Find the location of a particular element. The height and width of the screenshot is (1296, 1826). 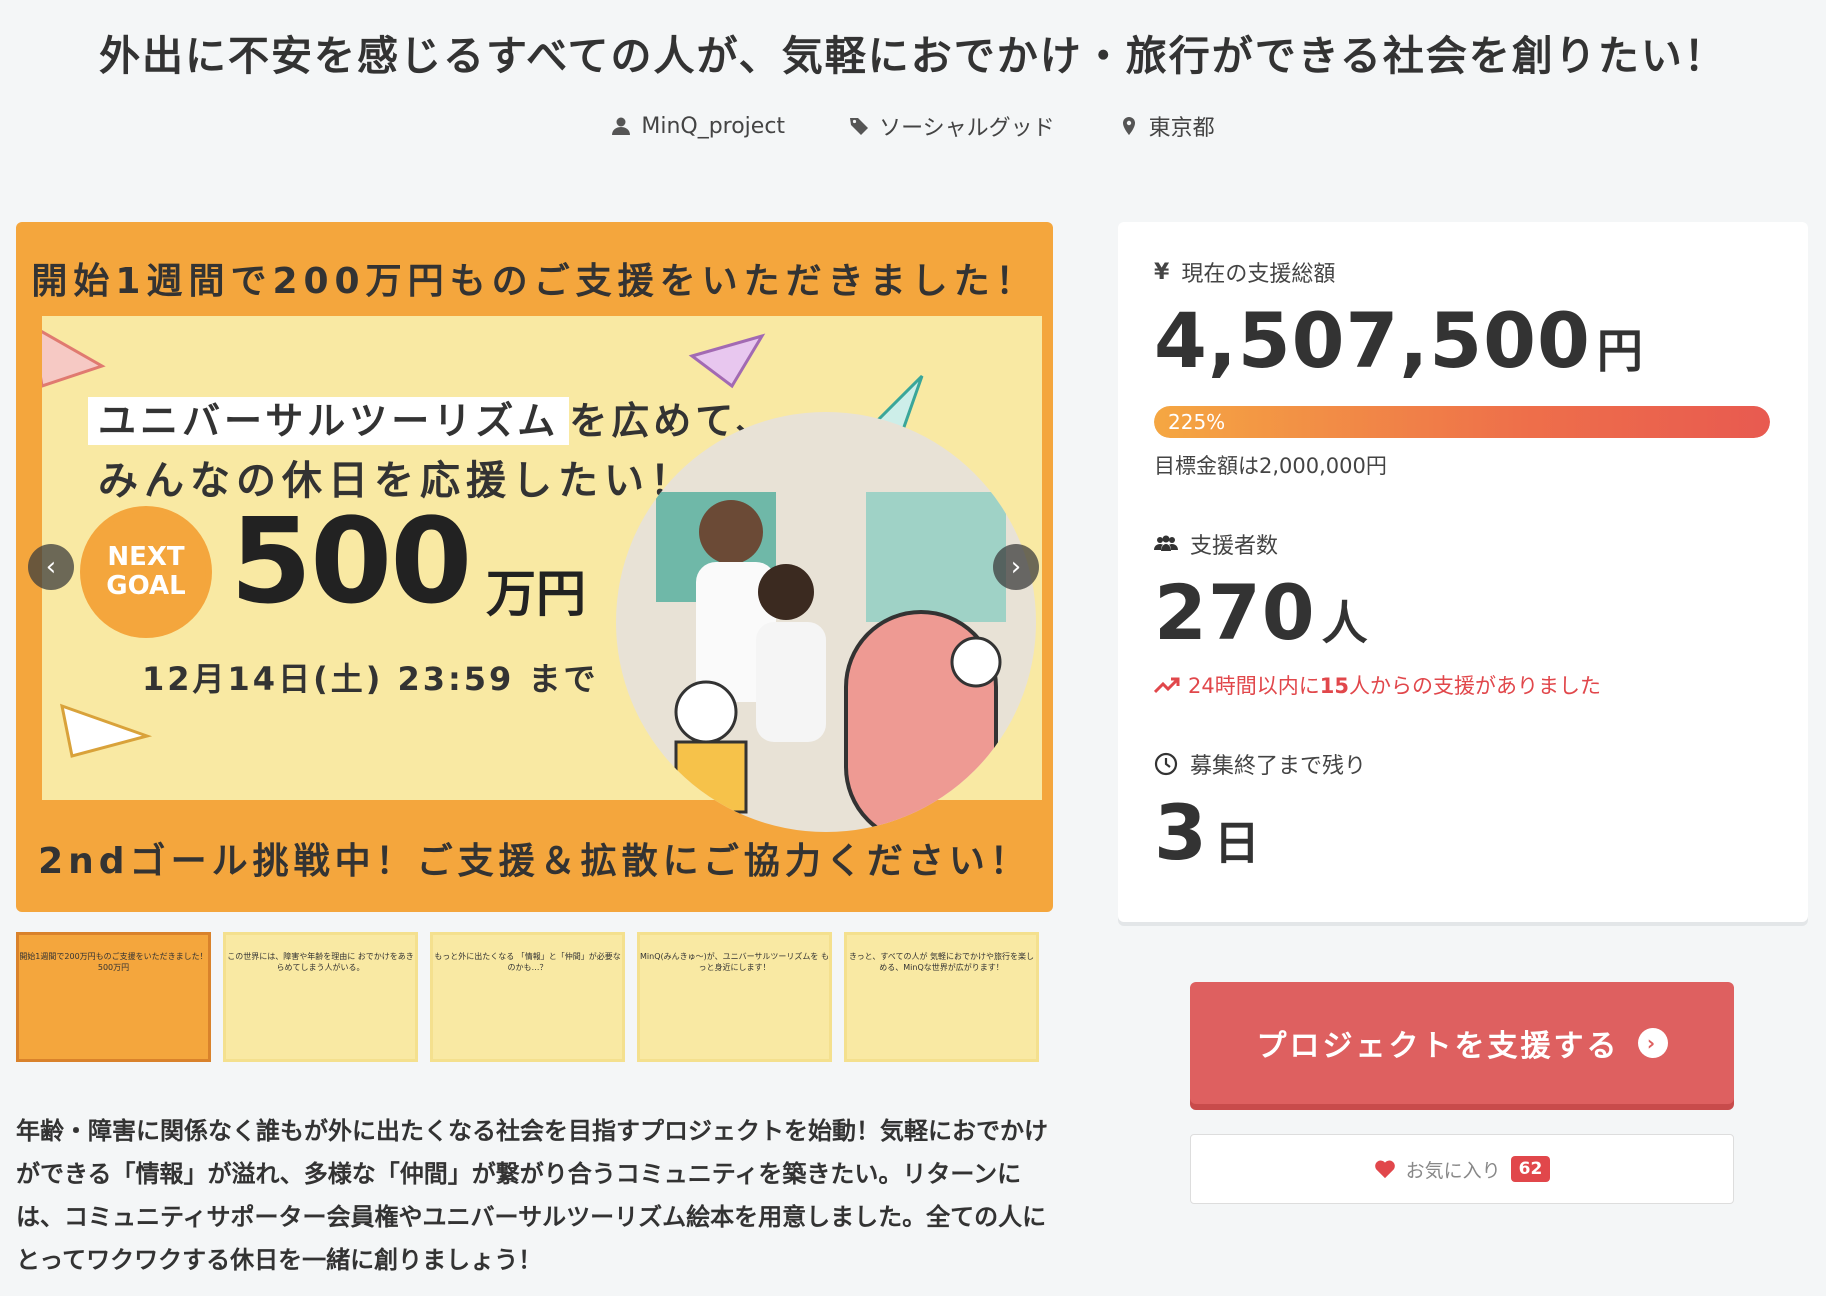

badge-line-2: GOAL is located at coordinates (146, 586).